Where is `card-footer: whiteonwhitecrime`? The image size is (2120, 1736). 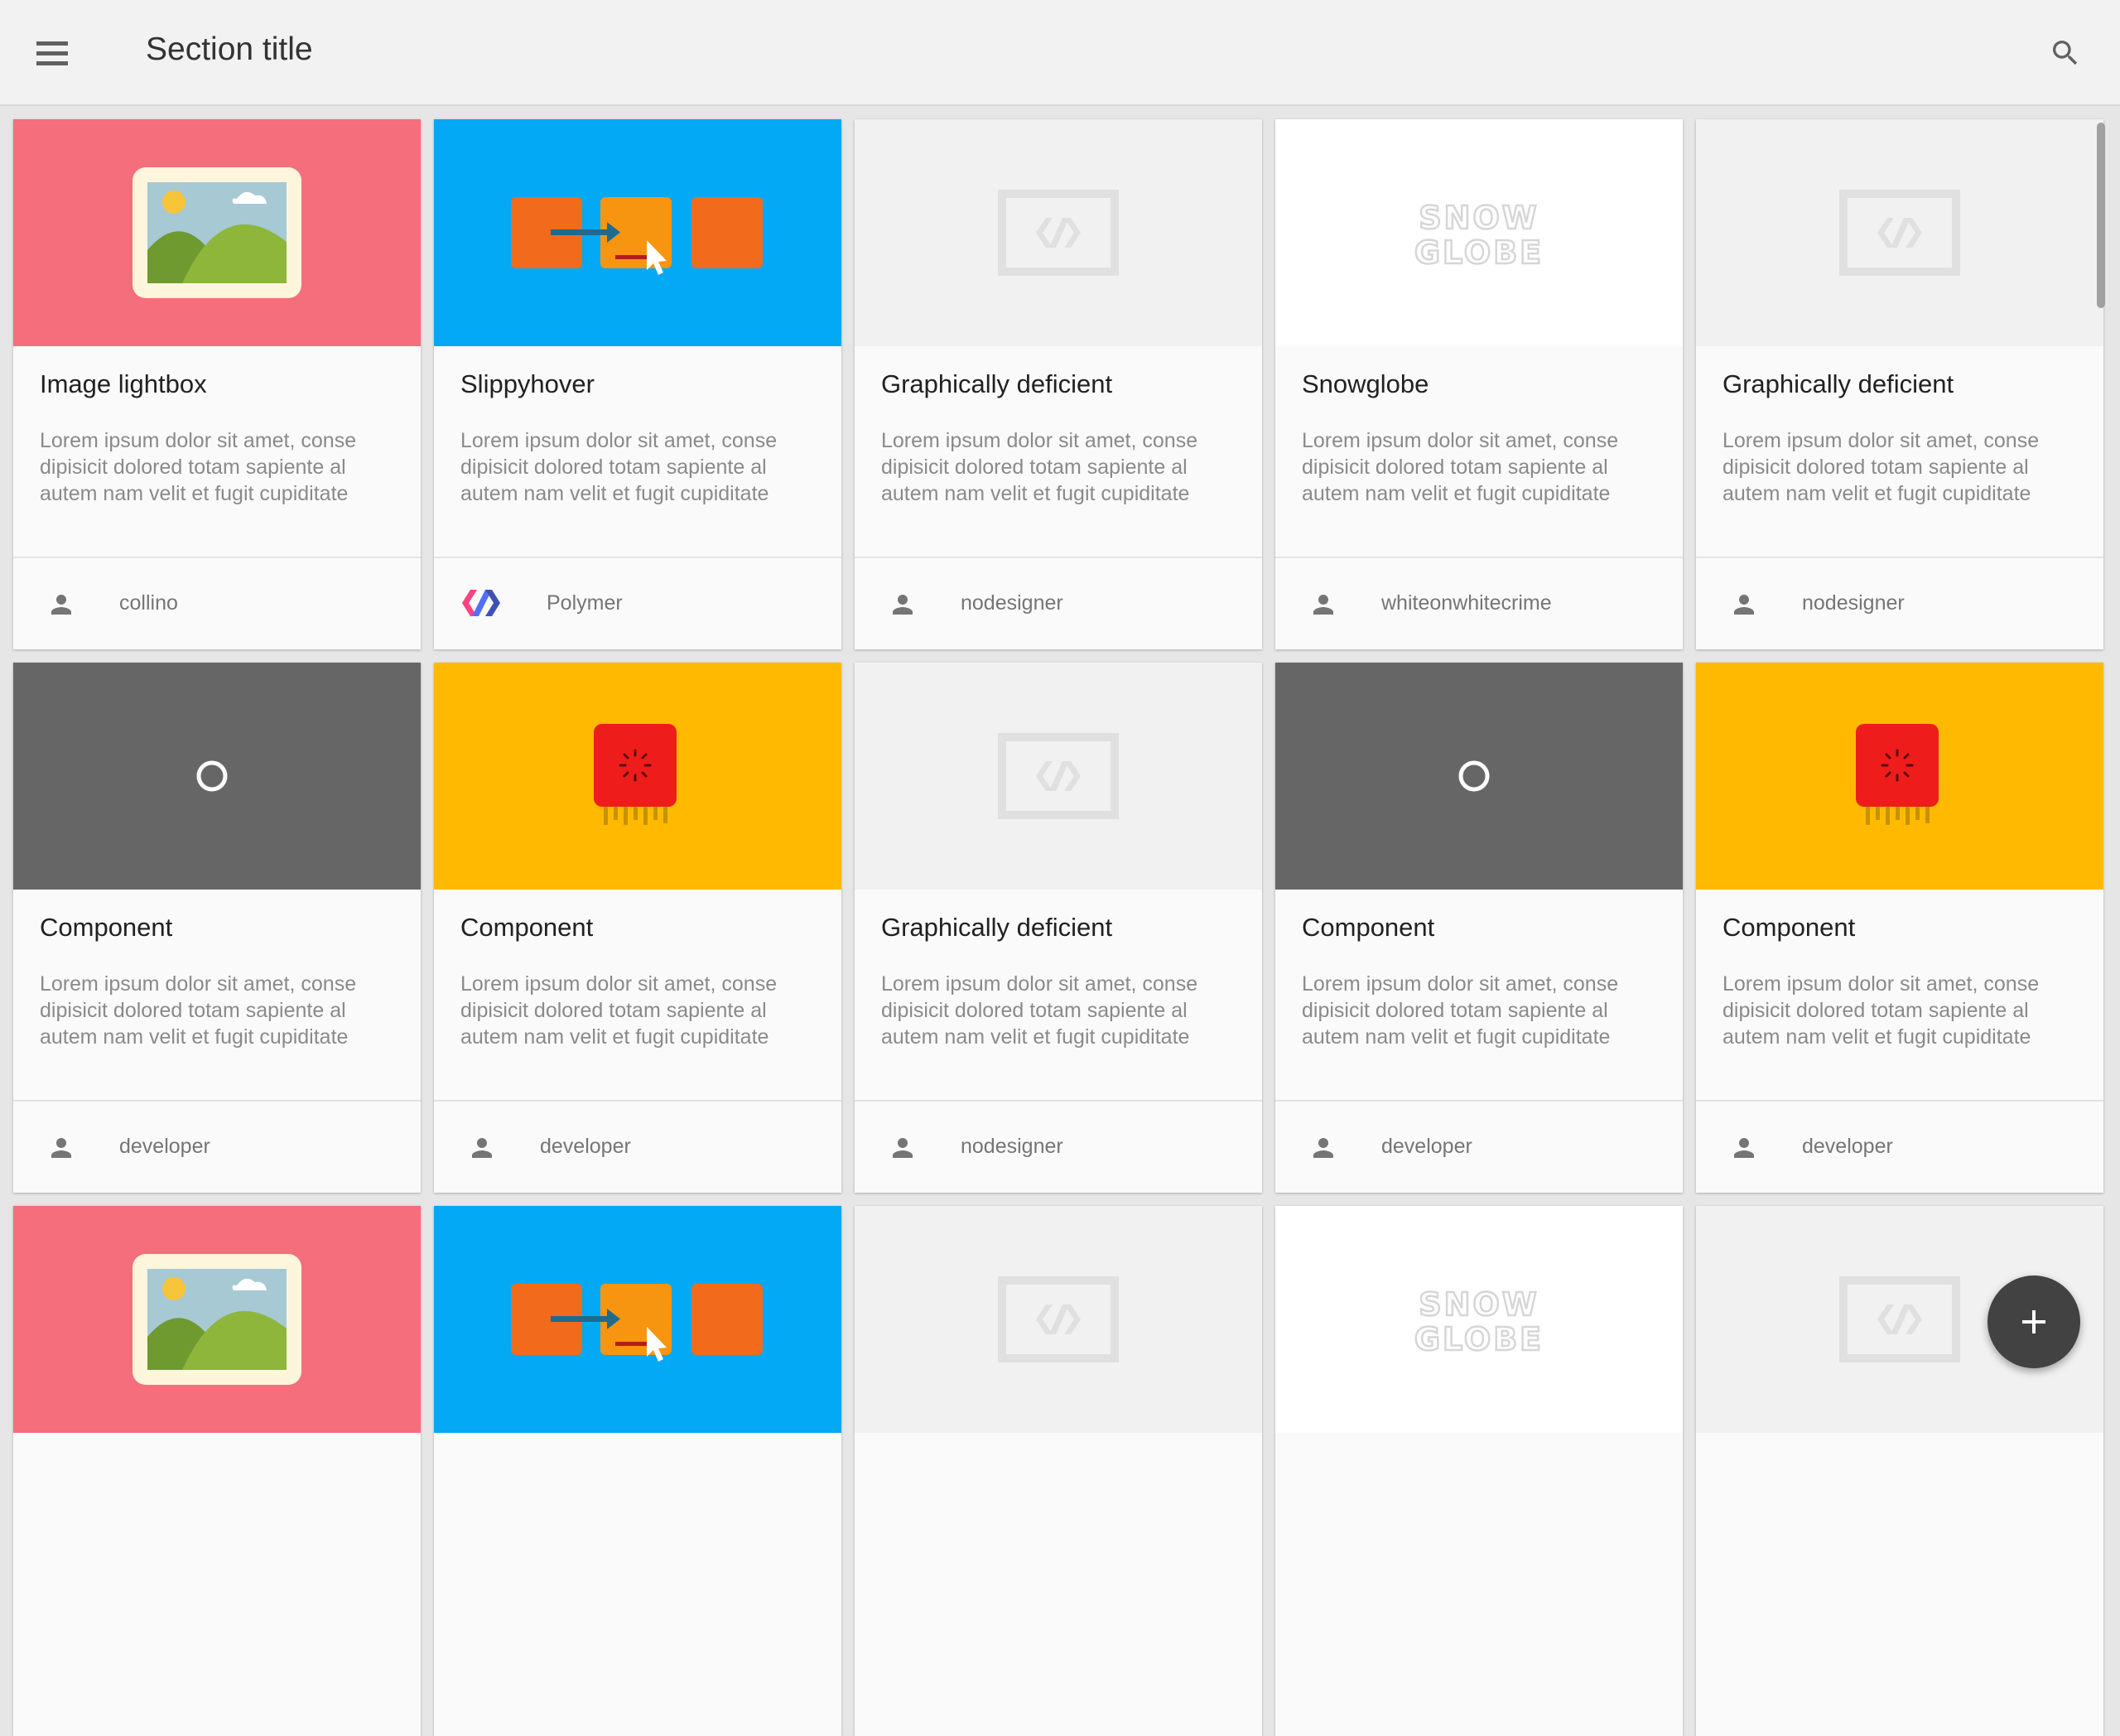 card-footer: whiteonwhitecrime is located at coordinates (1479, 603).